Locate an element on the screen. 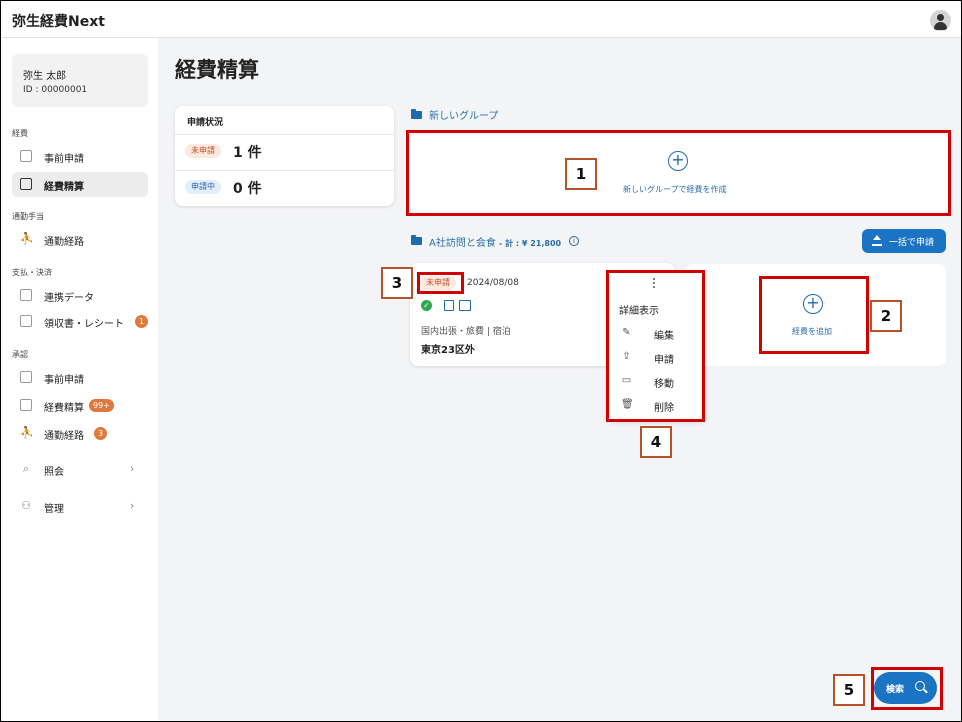  expense-date: 2024/08/08 is located at coordinates (493, 283).